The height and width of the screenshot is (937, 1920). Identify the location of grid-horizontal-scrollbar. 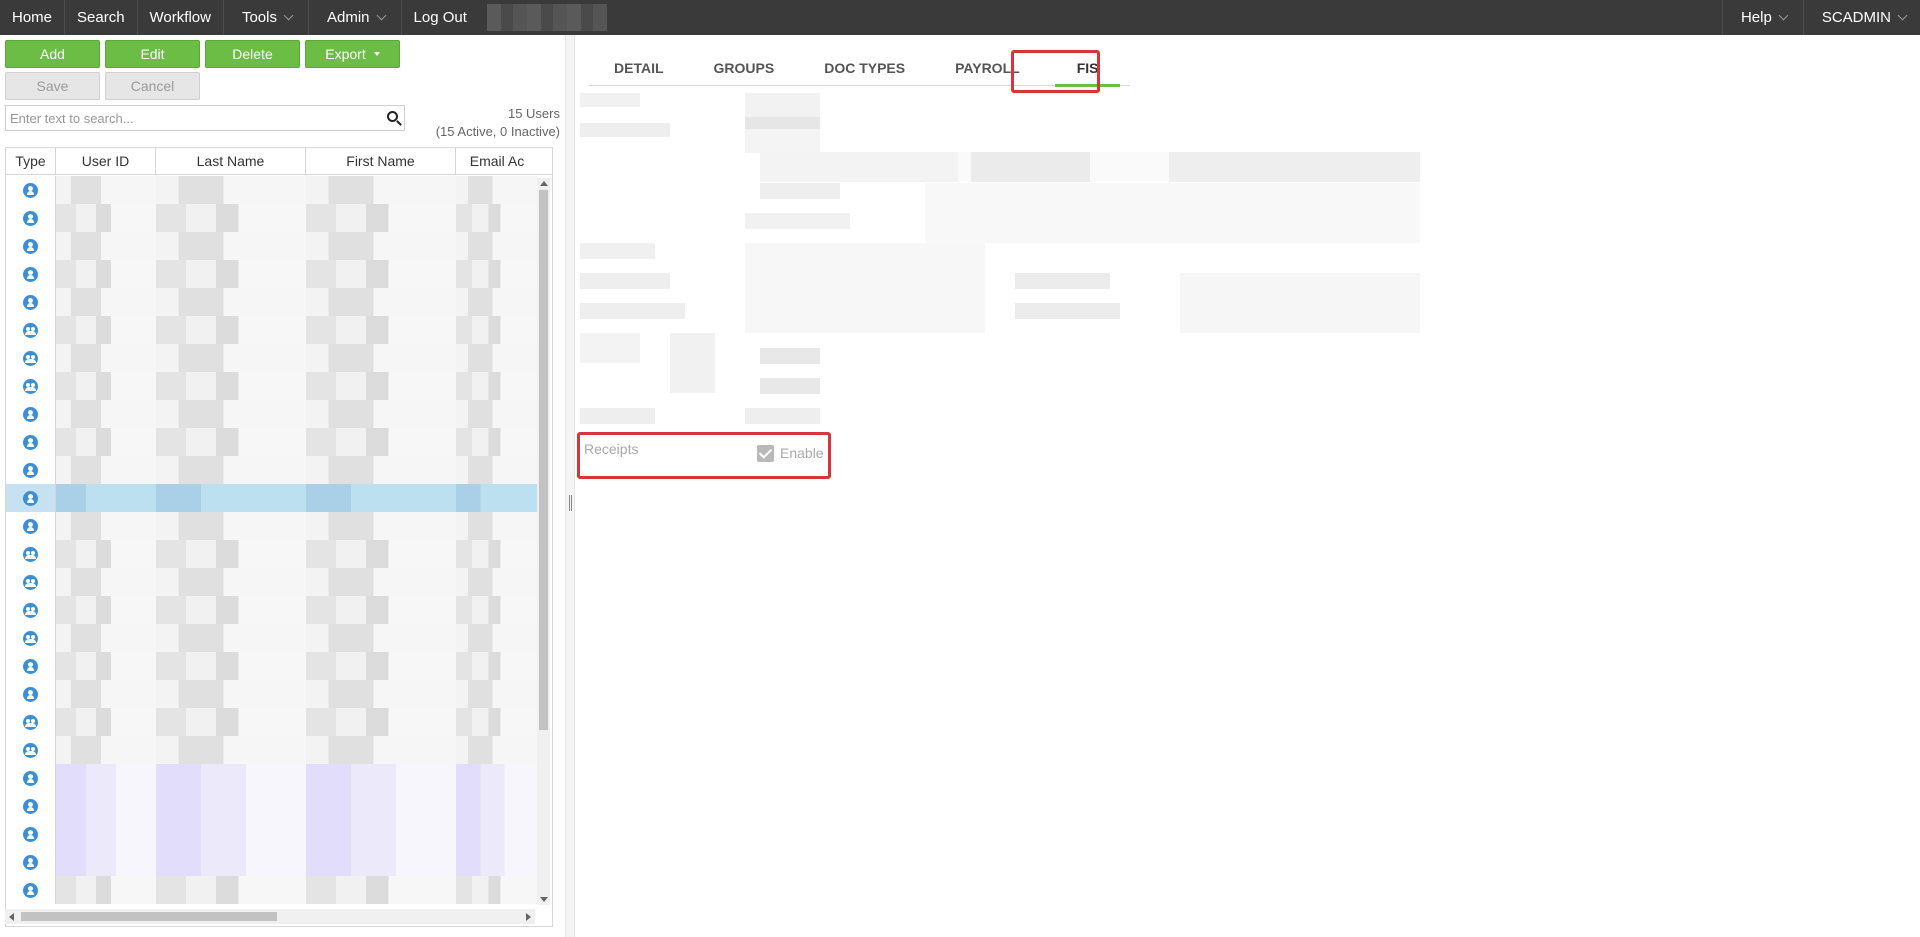
(270, 916).